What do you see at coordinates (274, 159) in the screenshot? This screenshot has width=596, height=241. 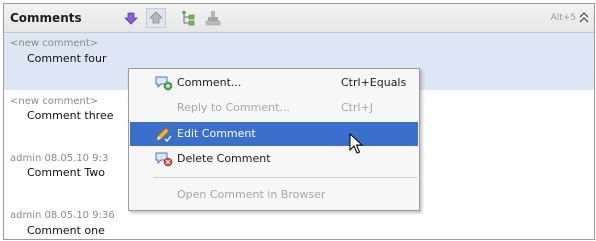 I see `menu-item-delete-comment: Delete Comment` at bounding box center [274, 159].